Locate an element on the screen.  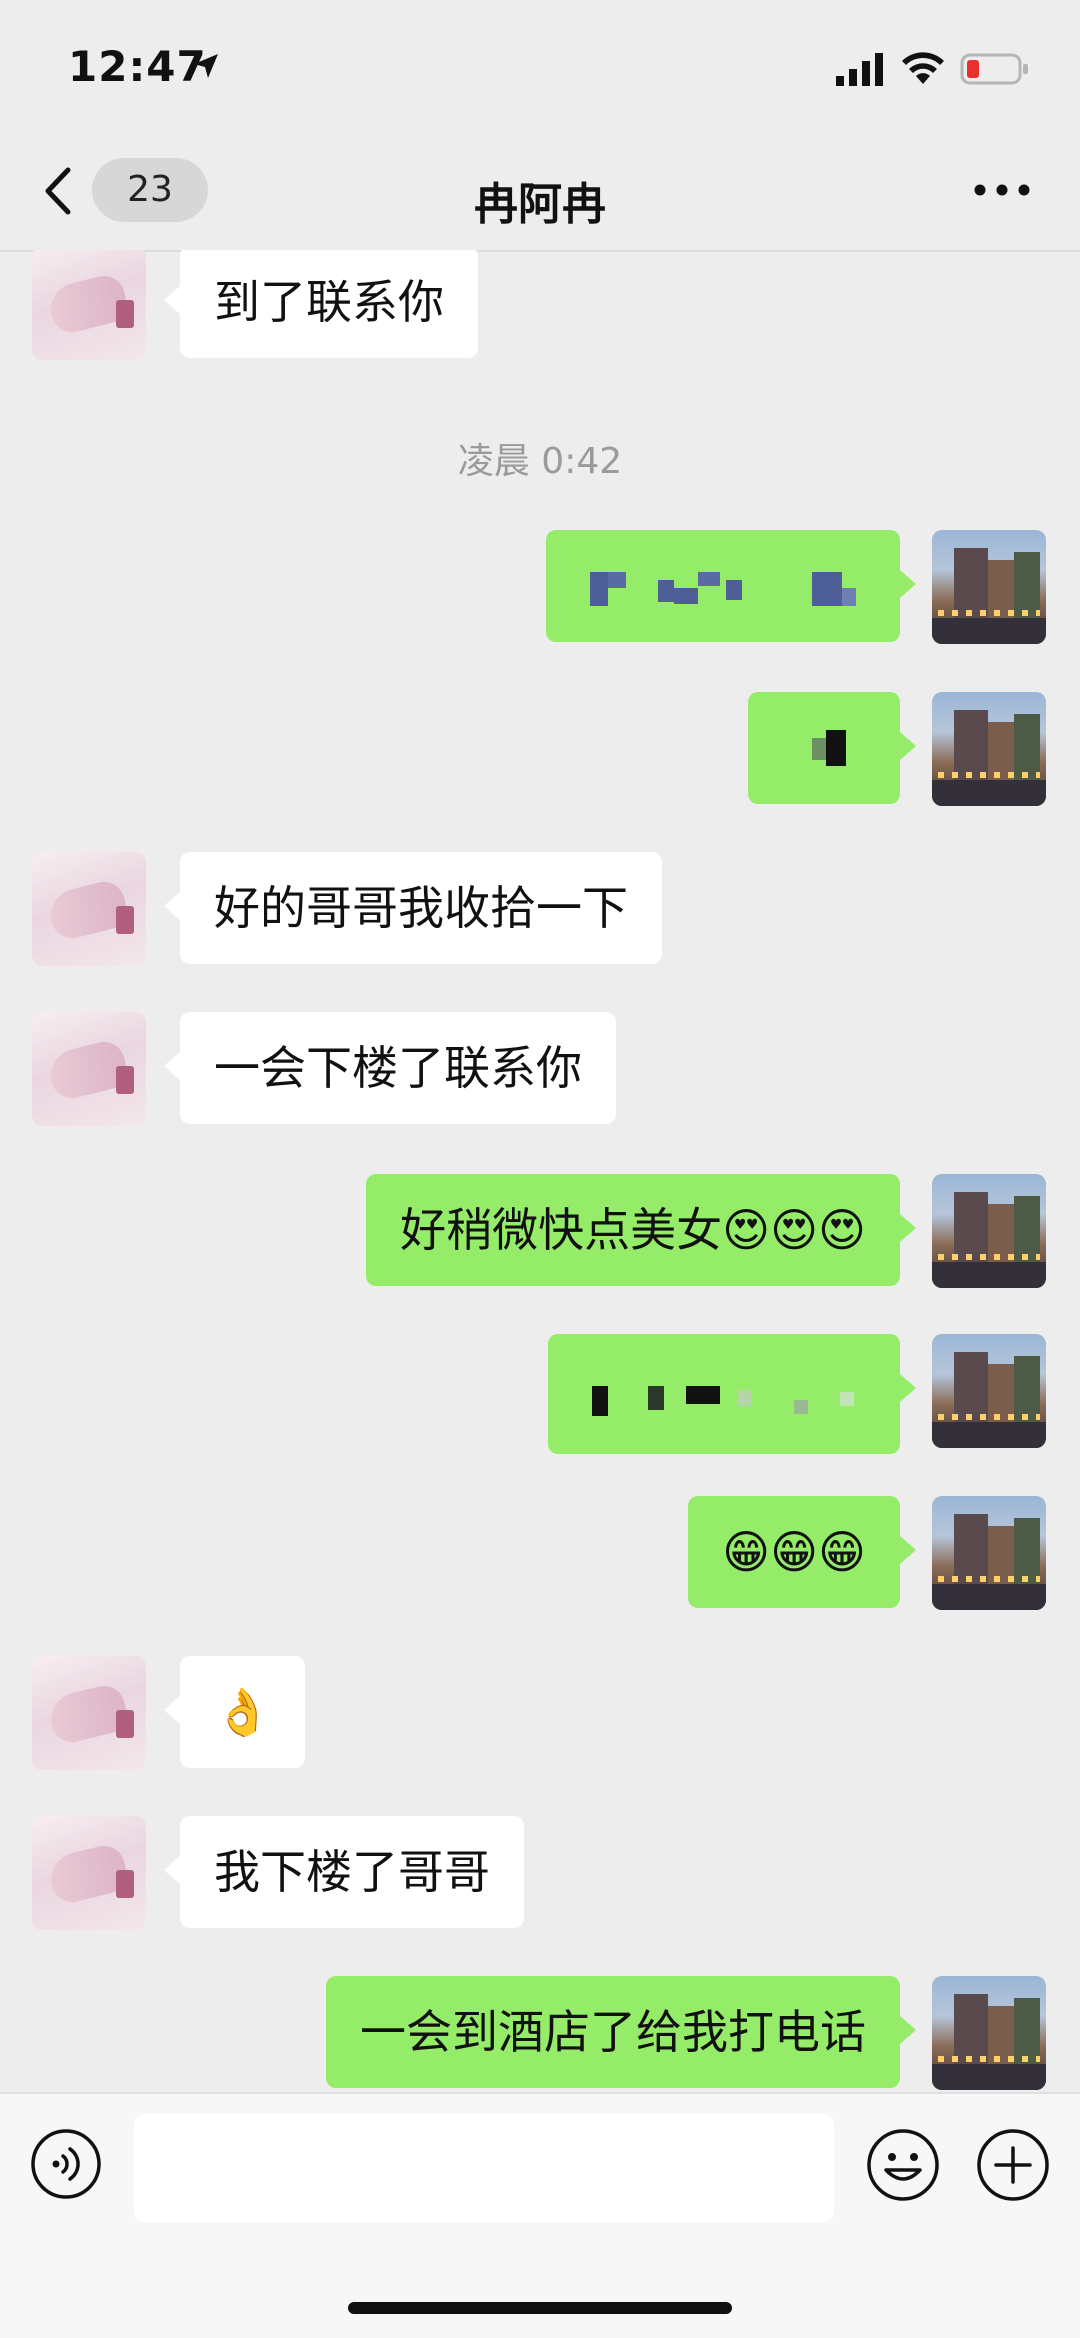
status-time: 12:47 is located at coordinates (137, 66).